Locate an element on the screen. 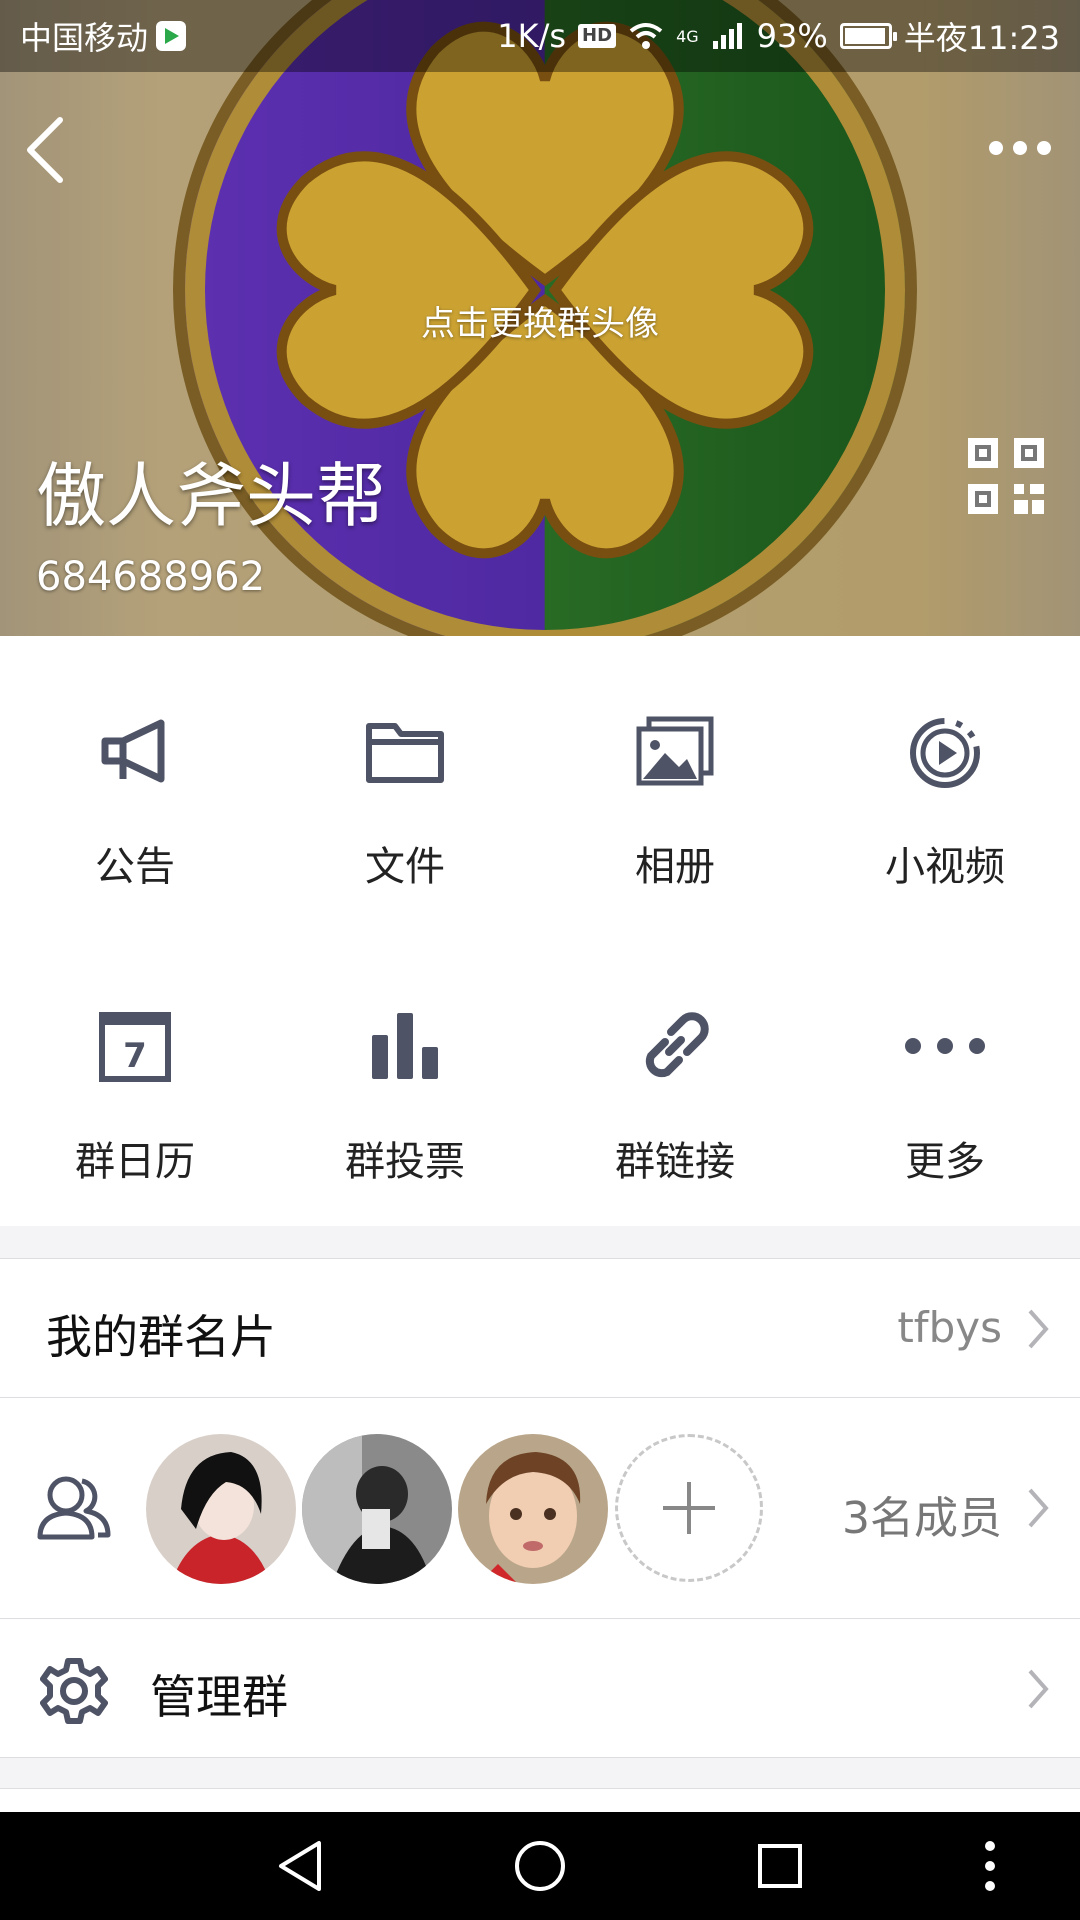  feature-vote: 群投票 is located at coordinates (405, 1078).